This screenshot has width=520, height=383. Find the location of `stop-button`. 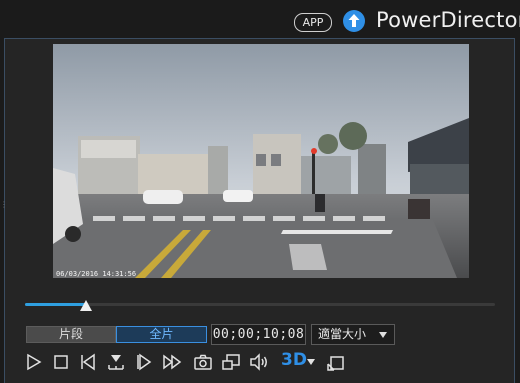

stop-button is located at coordinates (61, 362).